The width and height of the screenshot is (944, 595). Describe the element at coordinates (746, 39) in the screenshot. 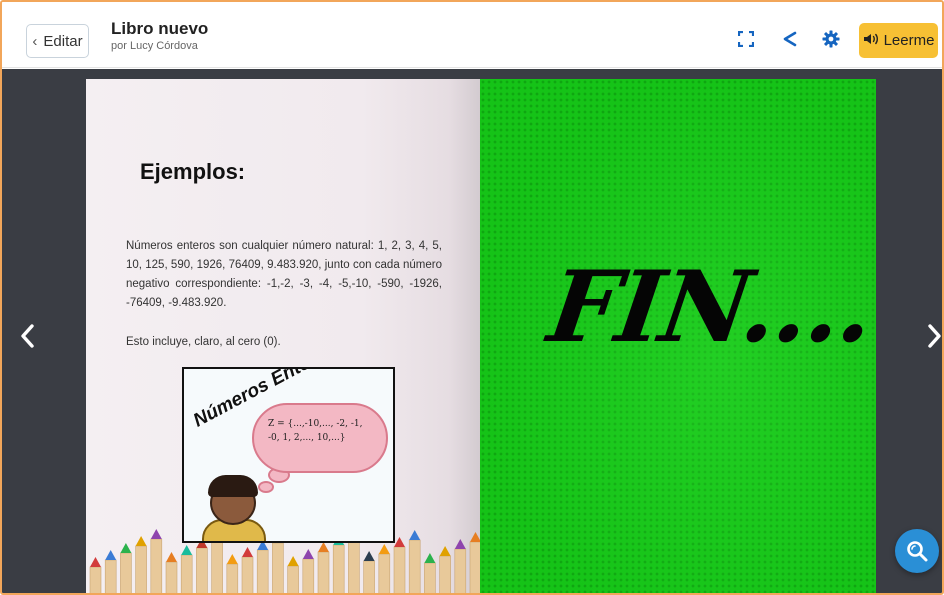

I see `fullscreen-icon` at that location.